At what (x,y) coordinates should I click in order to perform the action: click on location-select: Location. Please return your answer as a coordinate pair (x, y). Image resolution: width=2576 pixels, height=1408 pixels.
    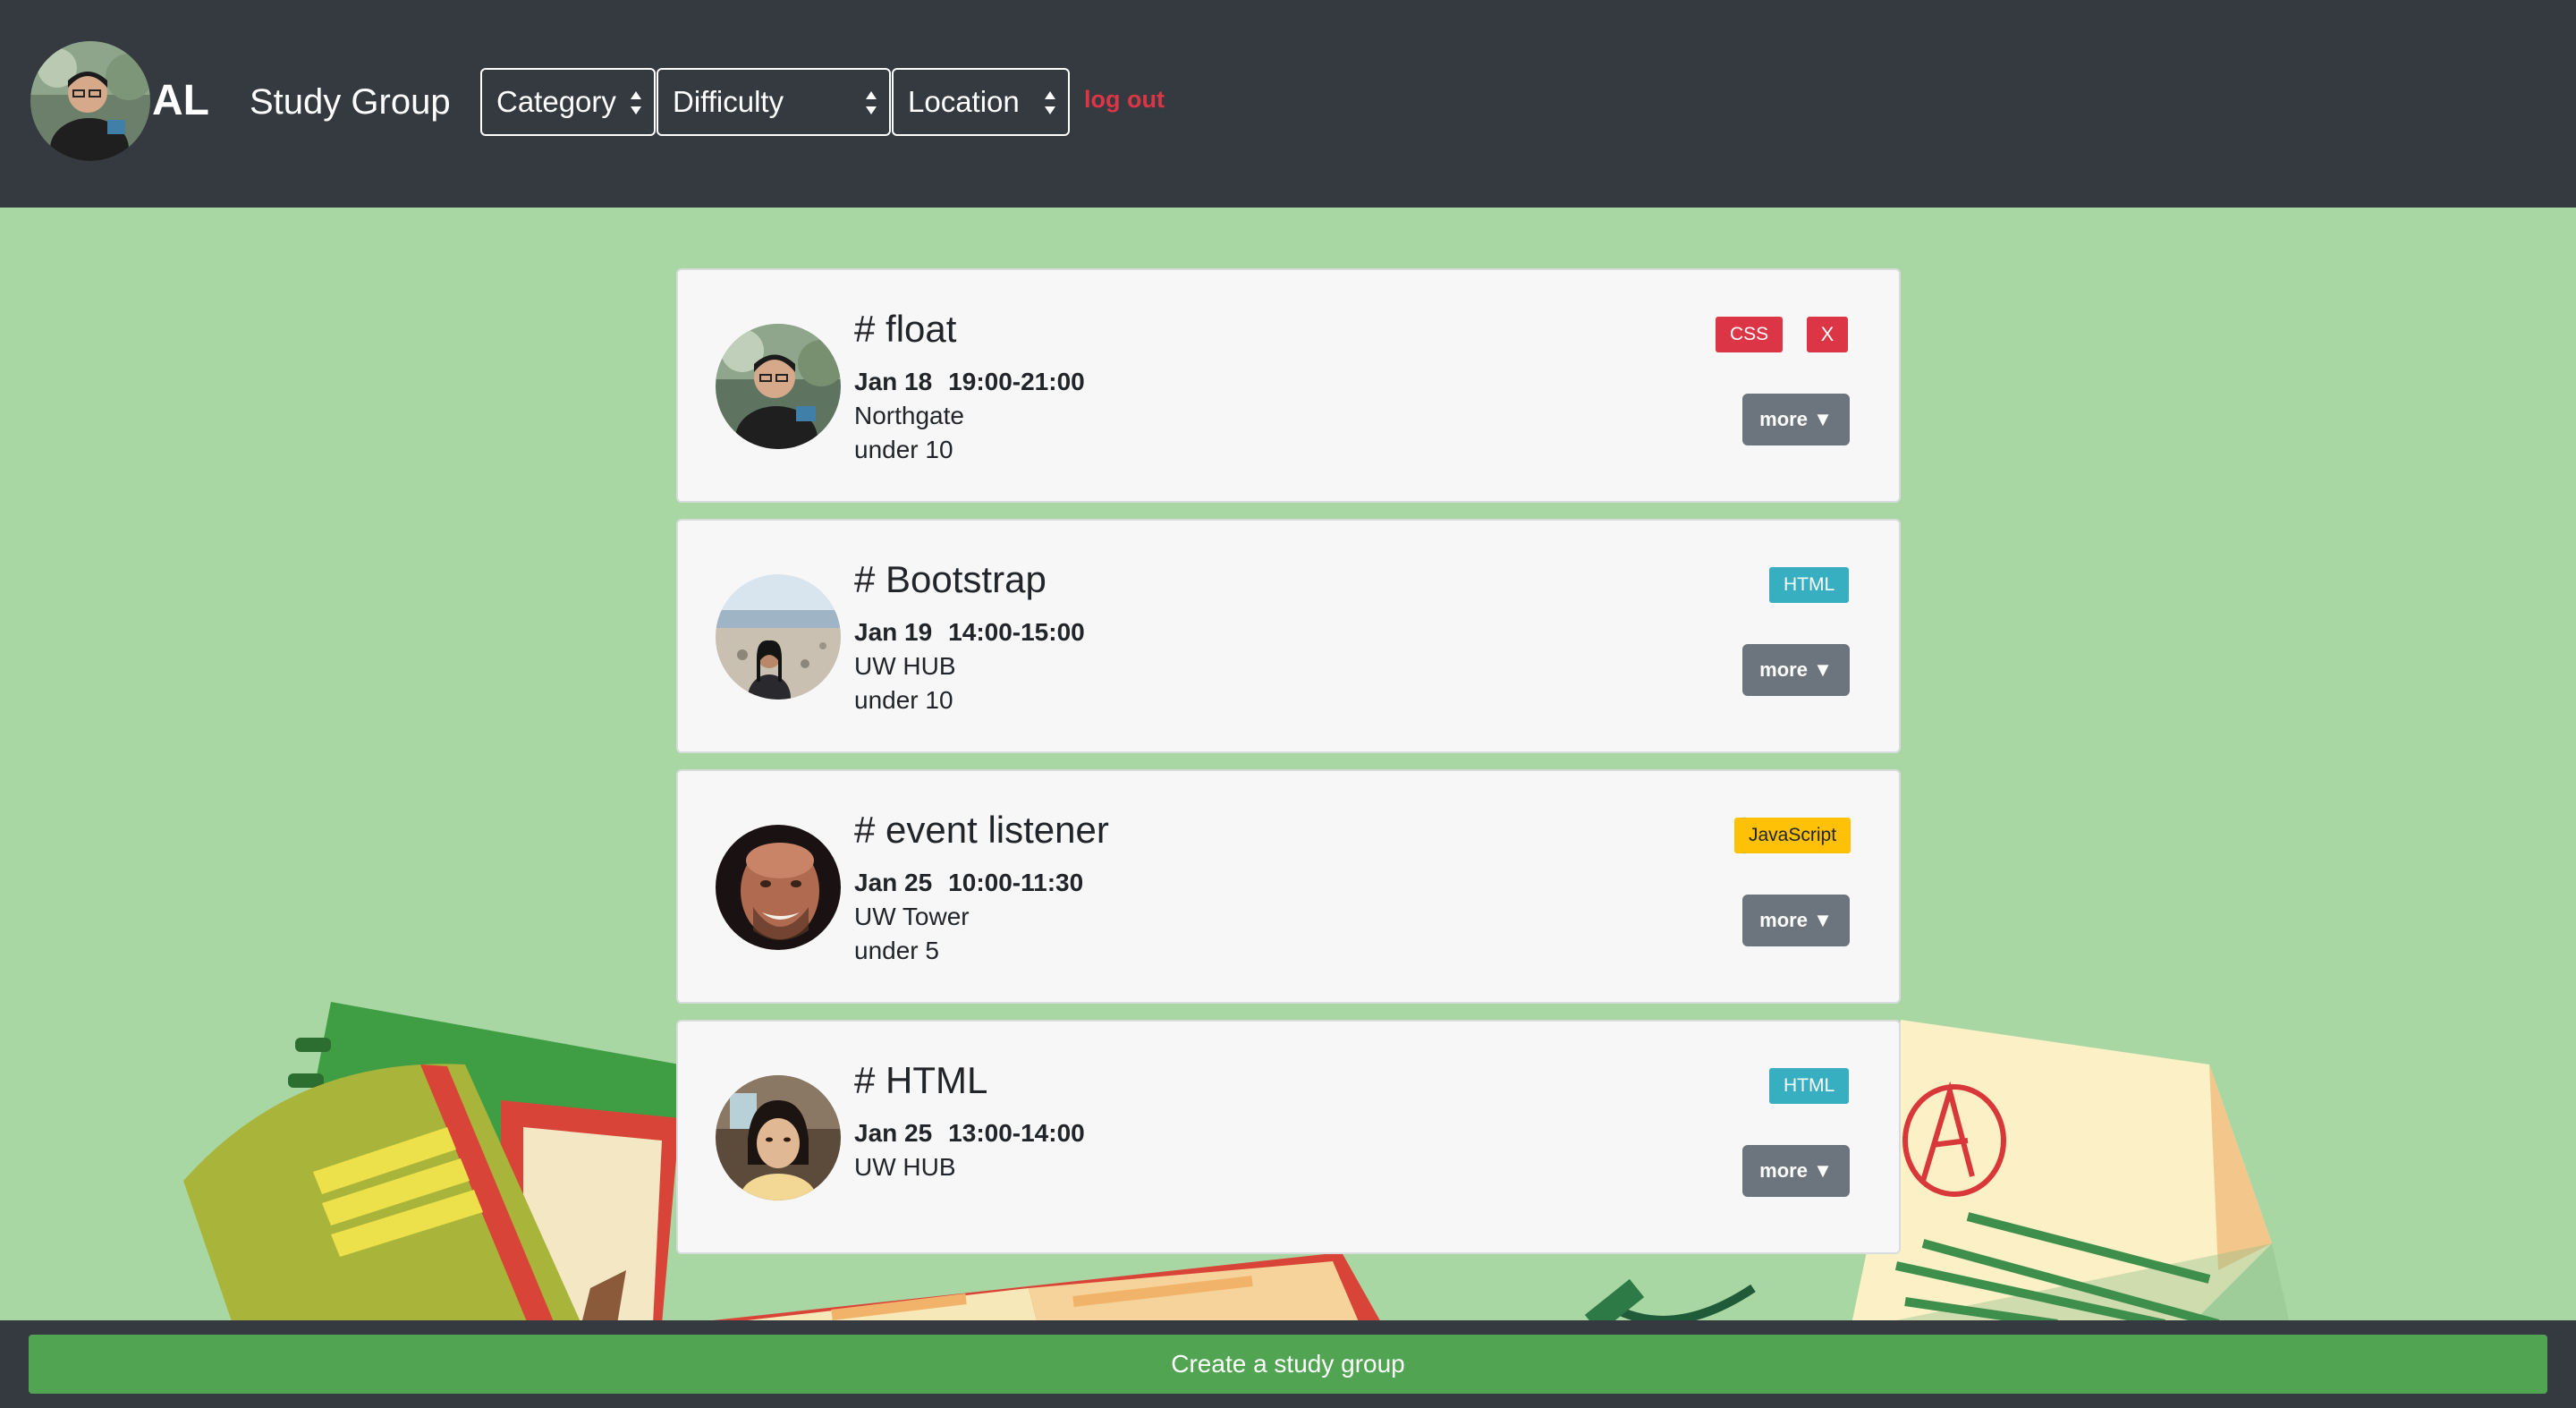
    Looking at the image, I should click on (981, 102).